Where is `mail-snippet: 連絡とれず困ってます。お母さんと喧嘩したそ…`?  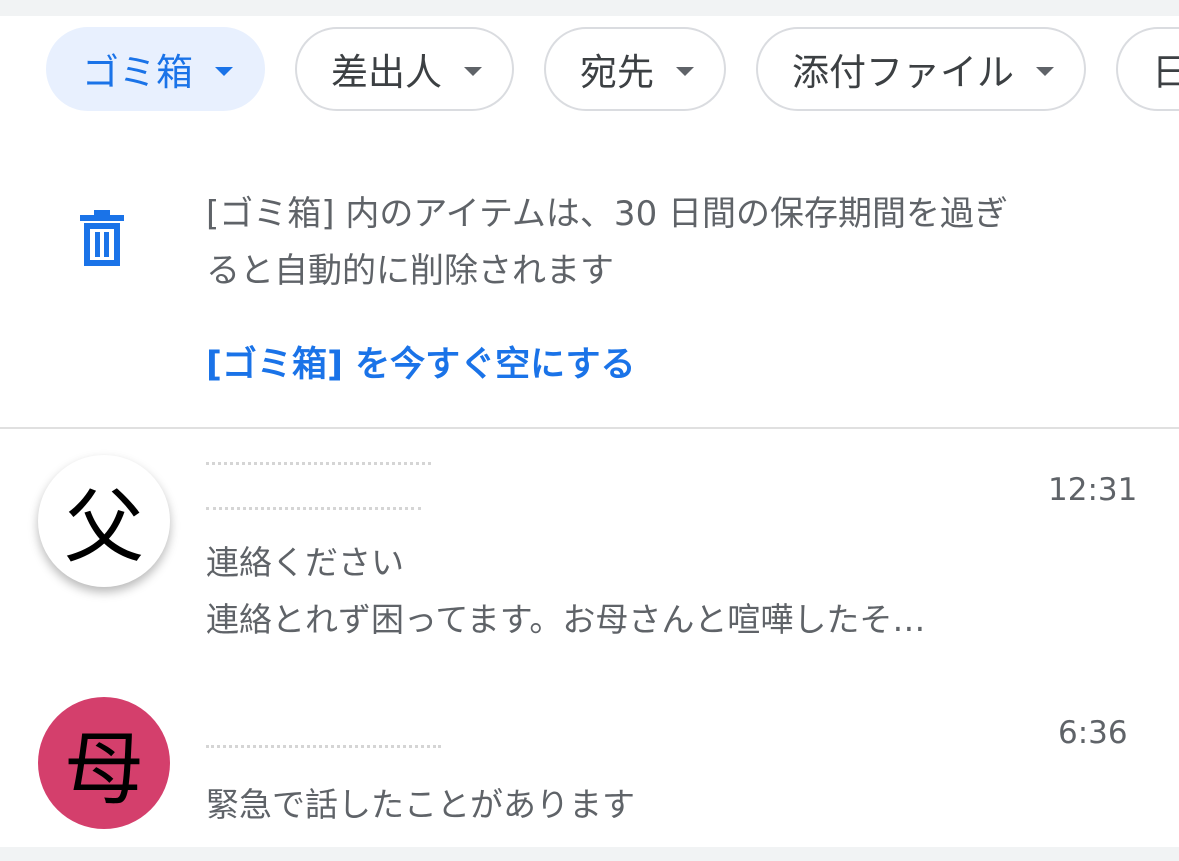 mail-snippet: 連絡とれず困ってます。お母さんと喧嘩したそ… is located at coordinates (566, 619).